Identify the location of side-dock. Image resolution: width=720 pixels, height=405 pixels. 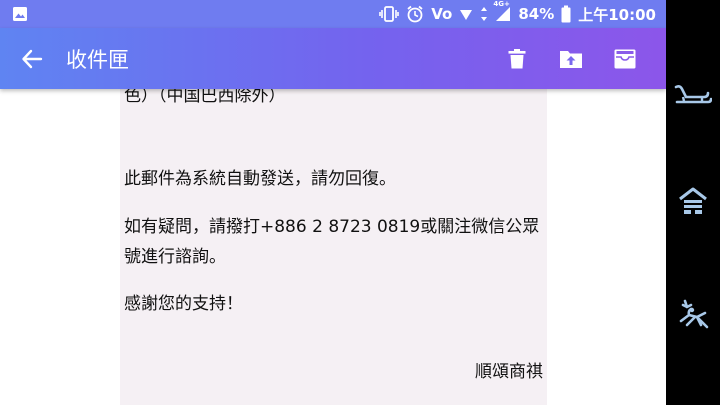
(693, 202).